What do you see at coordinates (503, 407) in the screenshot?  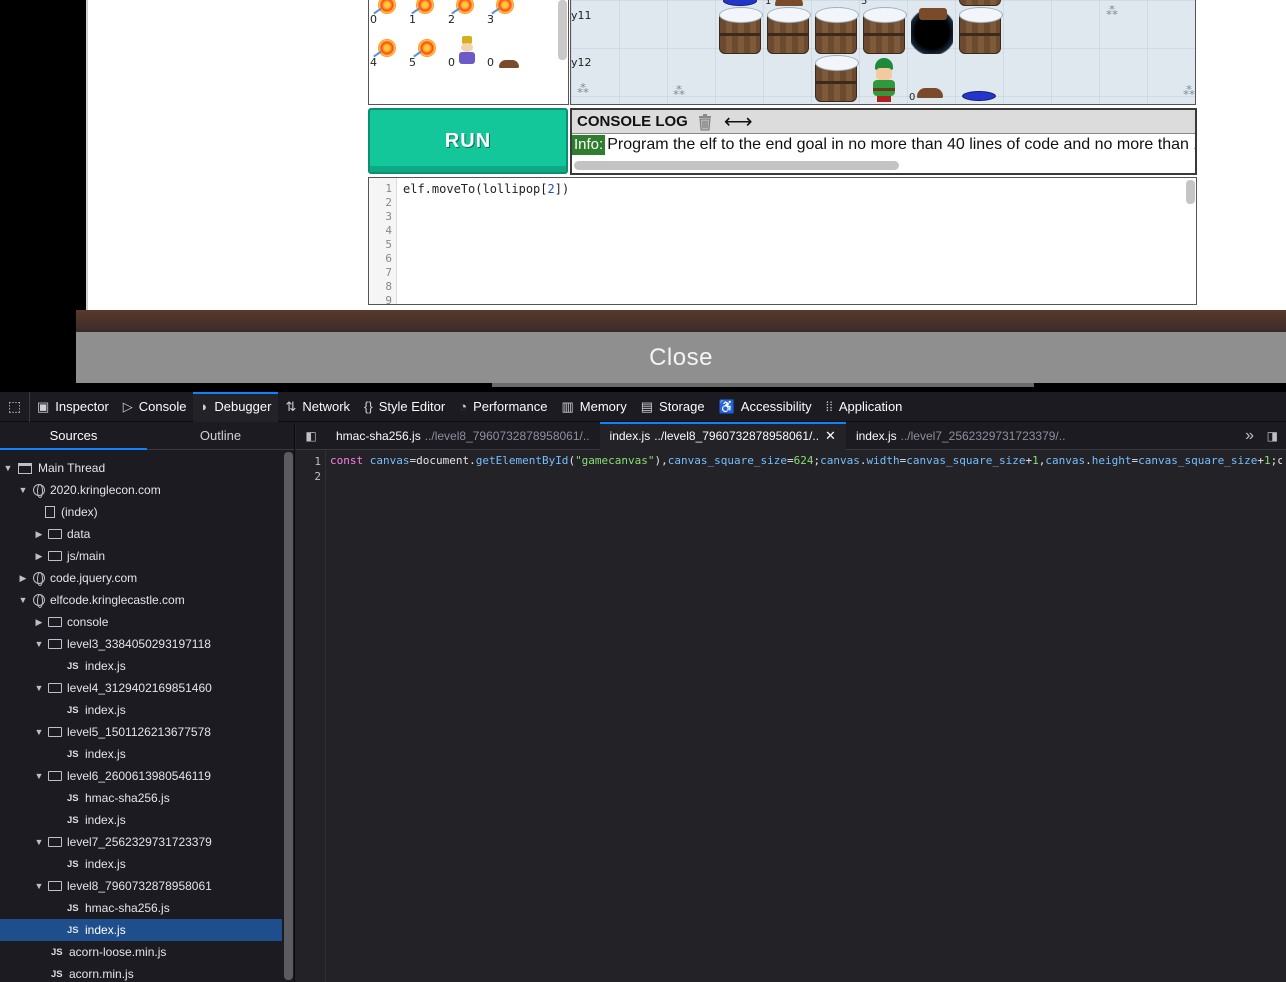 I see `tab-performance: ◔ Performance` at bounding box center [503, 407].